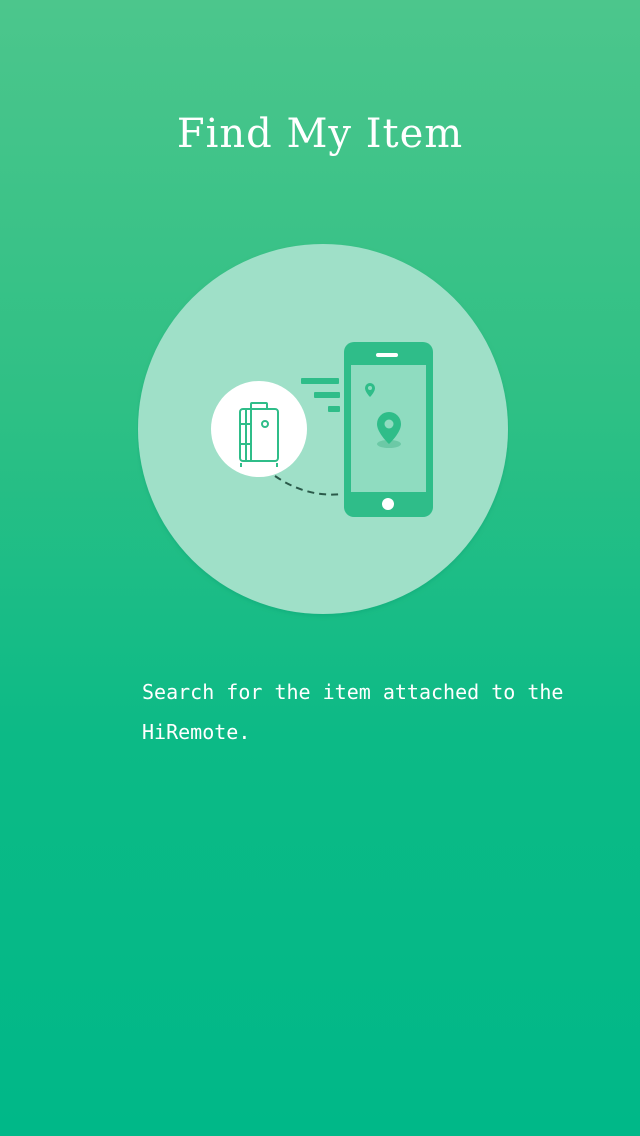 Image resolution: width=640 pixels, height=1136 pixels. I want to click on item-badge, so click(259, 429).